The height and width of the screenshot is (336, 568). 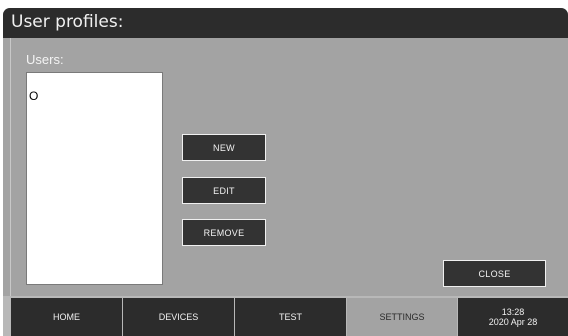 What do you see at coordinates (513, 322) in the screenshot?
I see `clock-date: 2020 Apr 28` at bounding box center [513, 322].